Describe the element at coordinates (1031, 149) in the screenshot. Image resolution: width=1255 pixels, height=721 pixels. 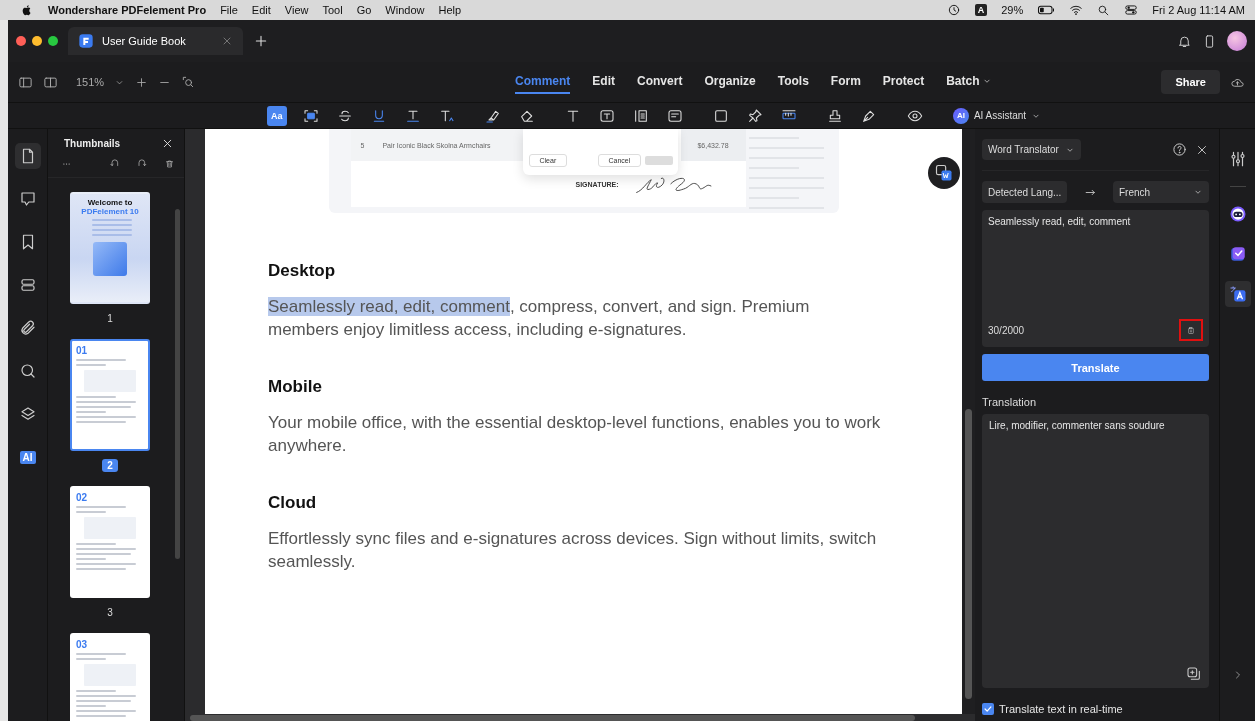
I see `mode-dropdown: Word Translator` at that location.